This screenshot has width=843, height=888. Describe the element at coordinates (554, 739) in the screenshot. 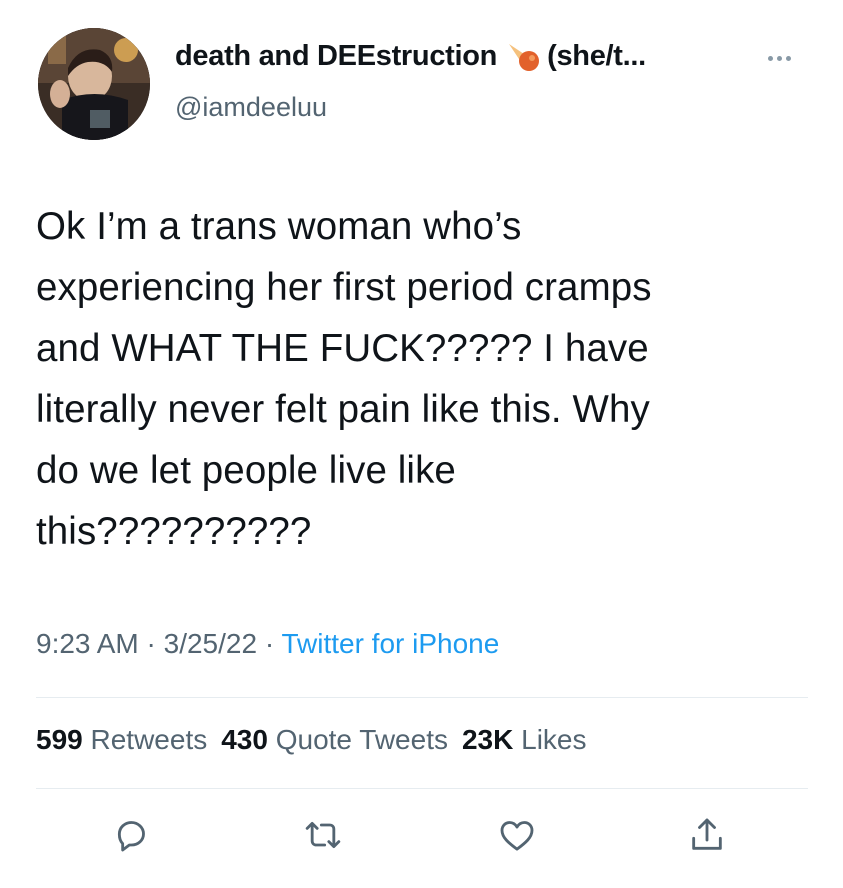

I see `likes-label: Likes` at that location.